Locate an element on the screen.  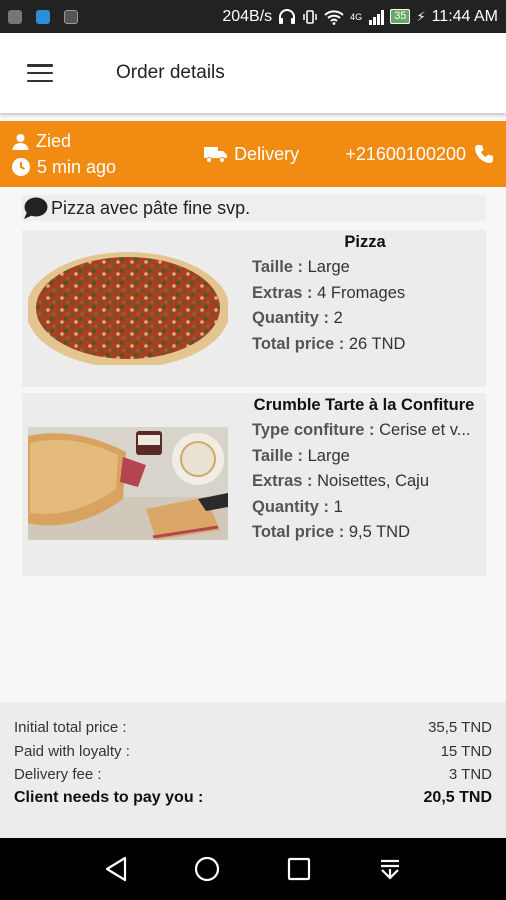
recents-button is located at coordinates (299, 869).